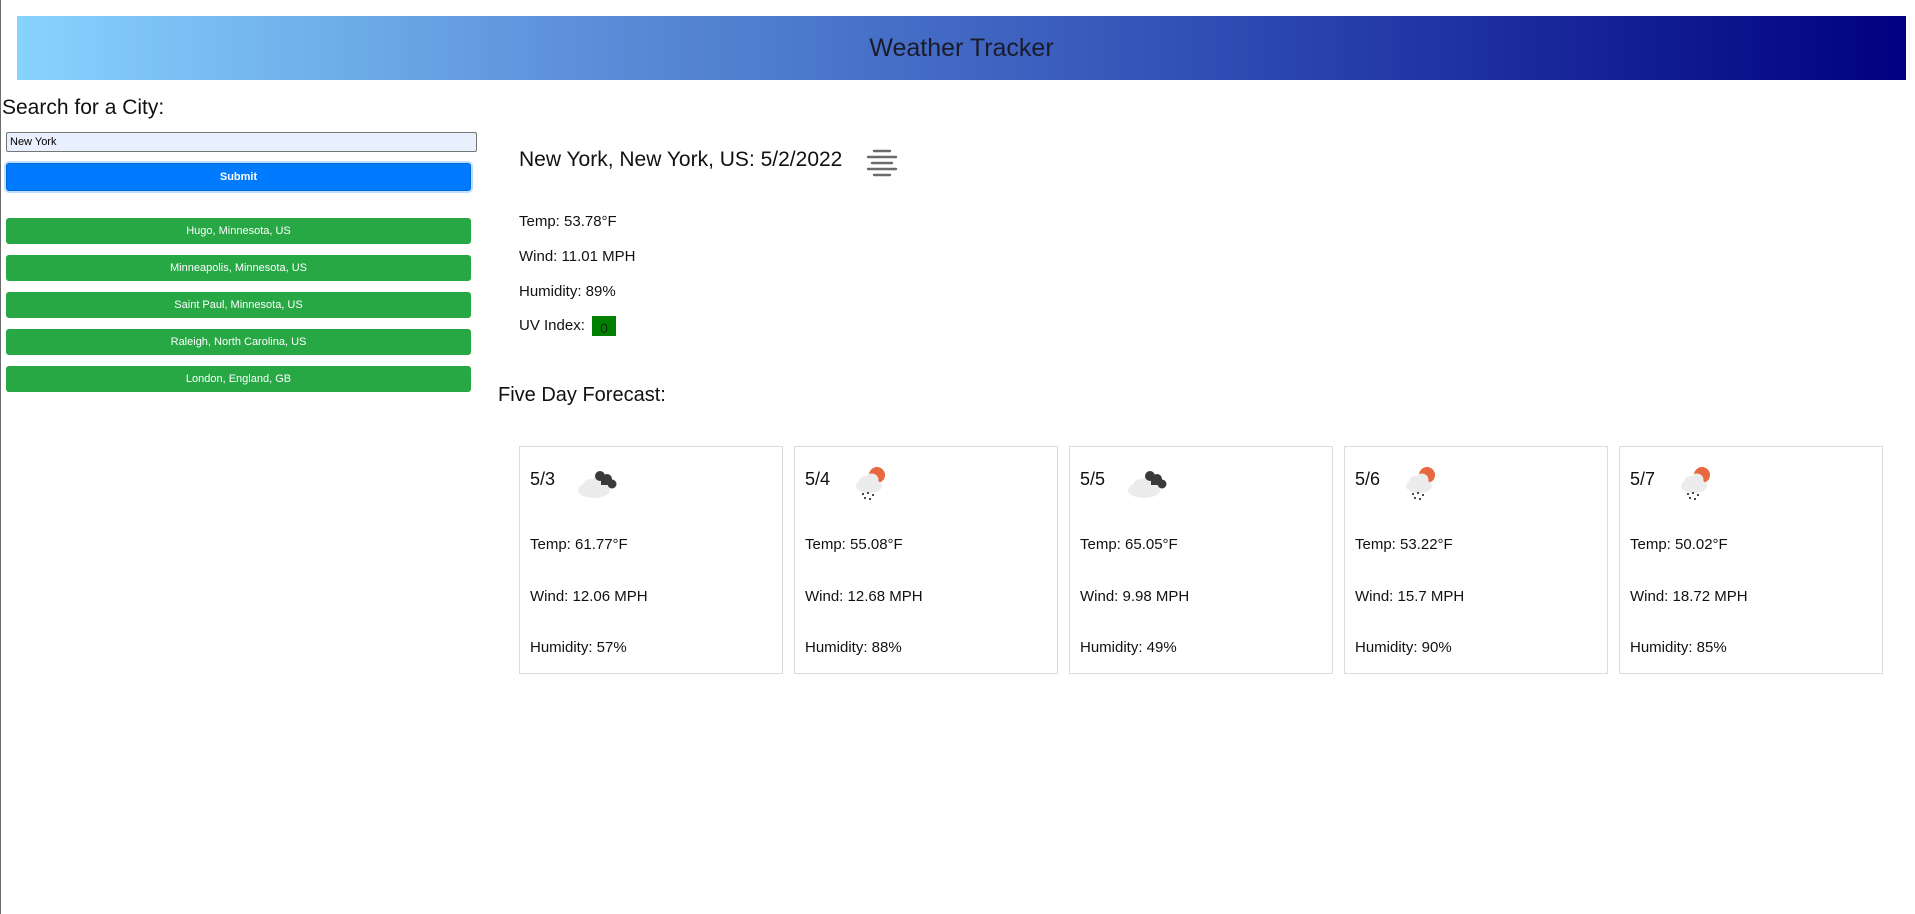  What do you see at coordinates (1403, 647) in the screenshot?
I see `forecast-humidity: Humidity: 90%` at bounding box center [1403, 647].